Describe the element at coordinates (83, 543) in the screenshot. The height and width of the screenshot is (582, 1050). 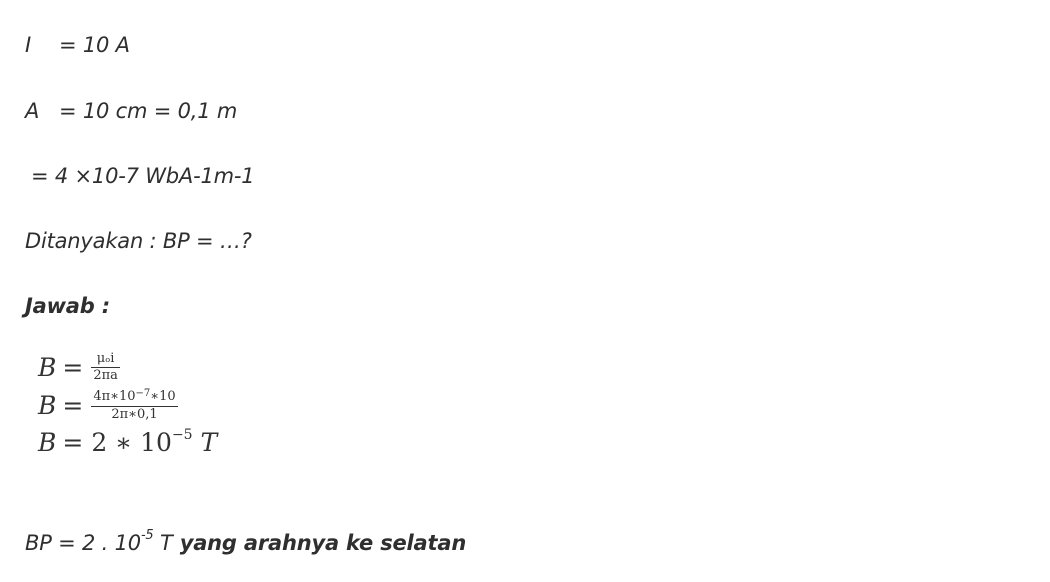
I see `result-prefix: BP = 2 . 10` at that location.